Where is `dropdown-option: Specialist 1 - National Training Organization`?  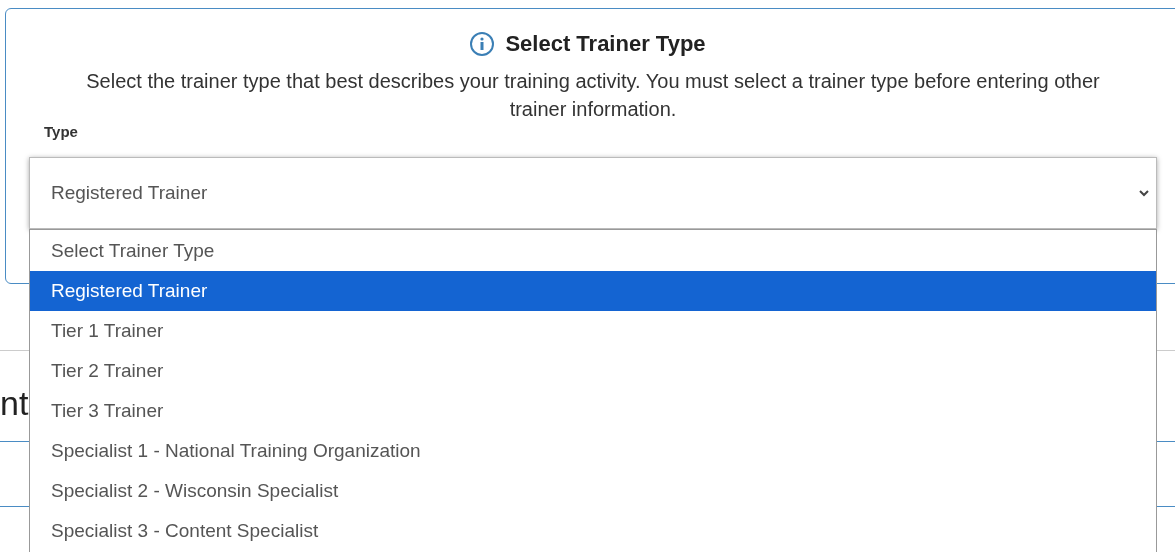
dropdown-option: Specialist 1 - National Training Organization is located at coordinates (593, 451).